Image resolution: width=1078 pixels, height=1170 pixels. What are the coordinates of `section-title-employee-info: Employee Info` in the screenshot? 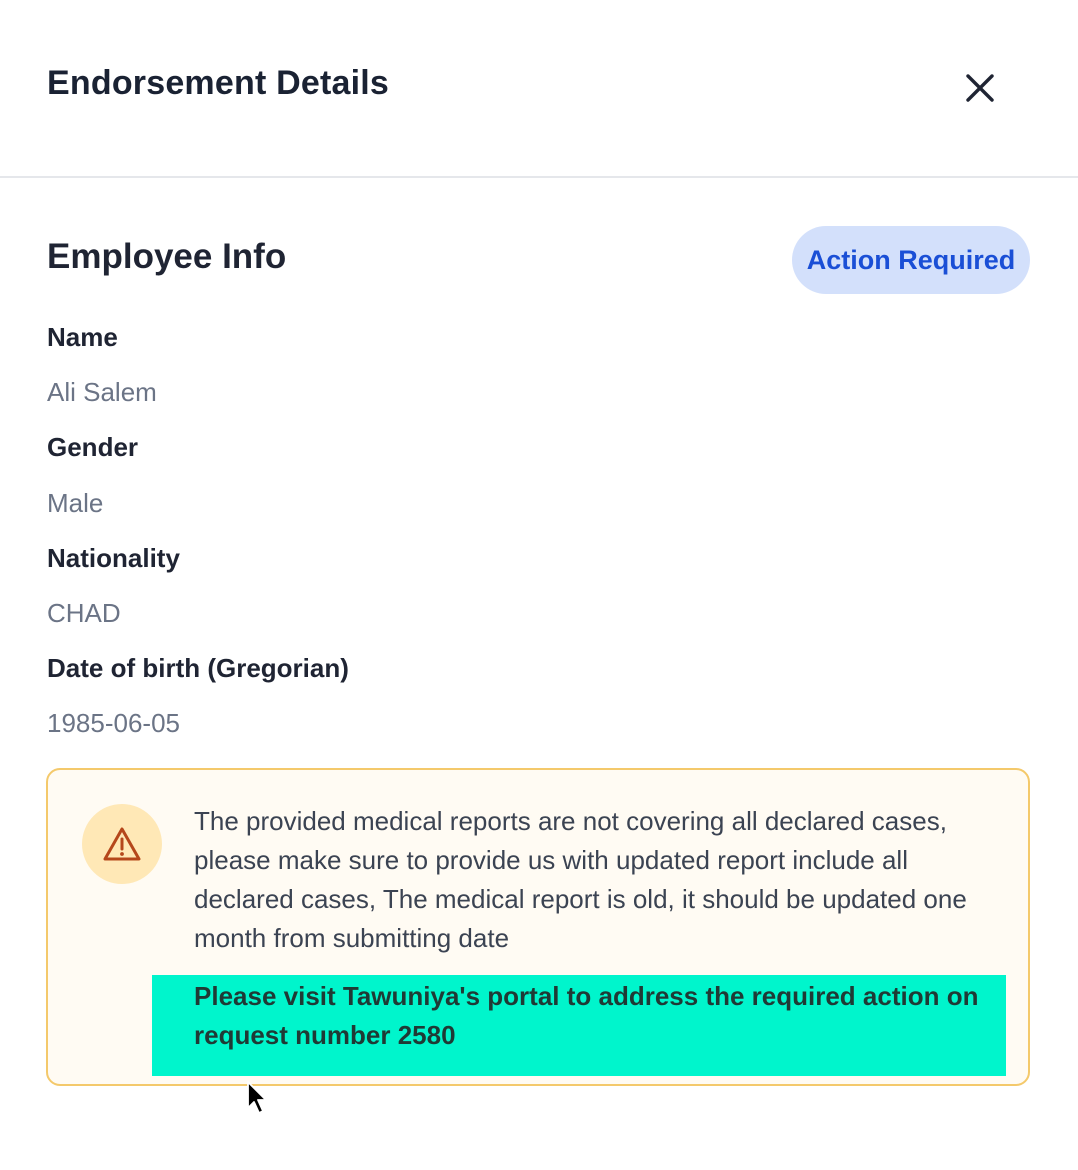 It's located at (167, 256).